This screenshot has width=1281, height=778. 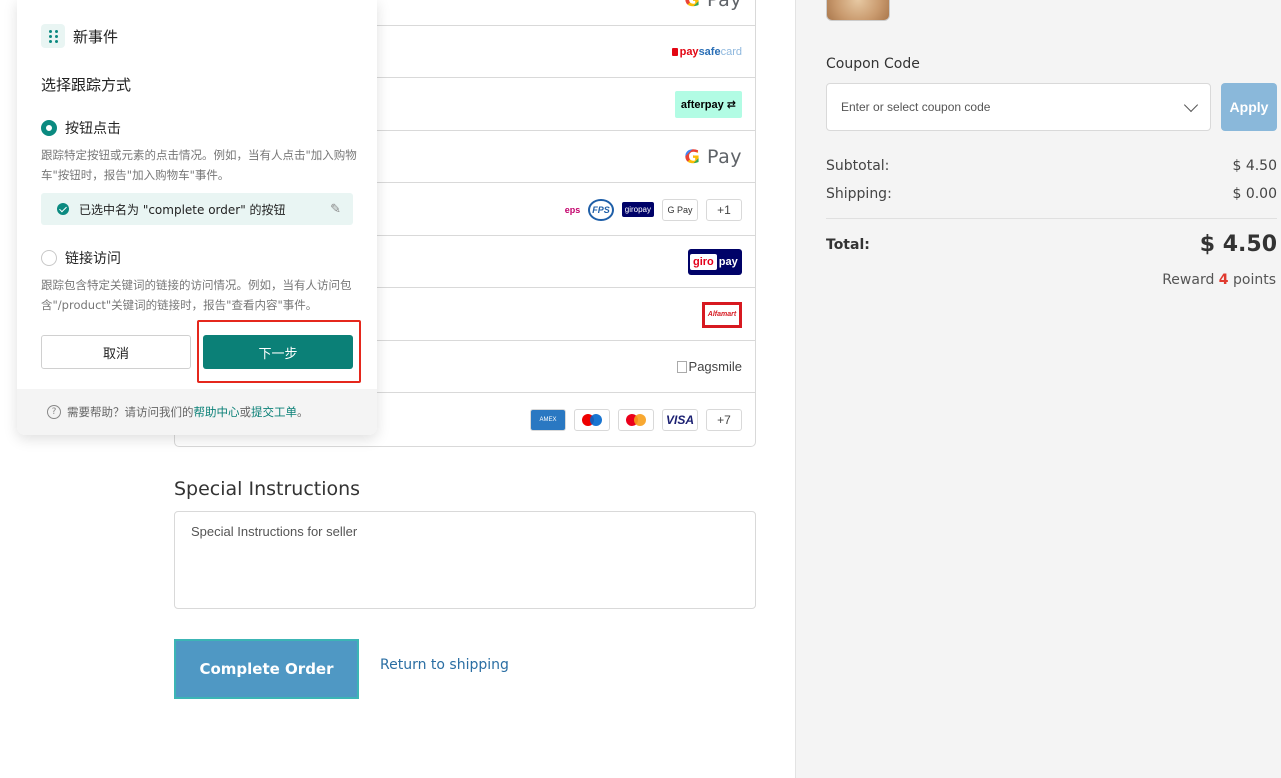 What do you see at coordinates (267, 489) in the screenshot?
I see `special-instructions-title: Special Instructions` at bounding box center [267, 489].